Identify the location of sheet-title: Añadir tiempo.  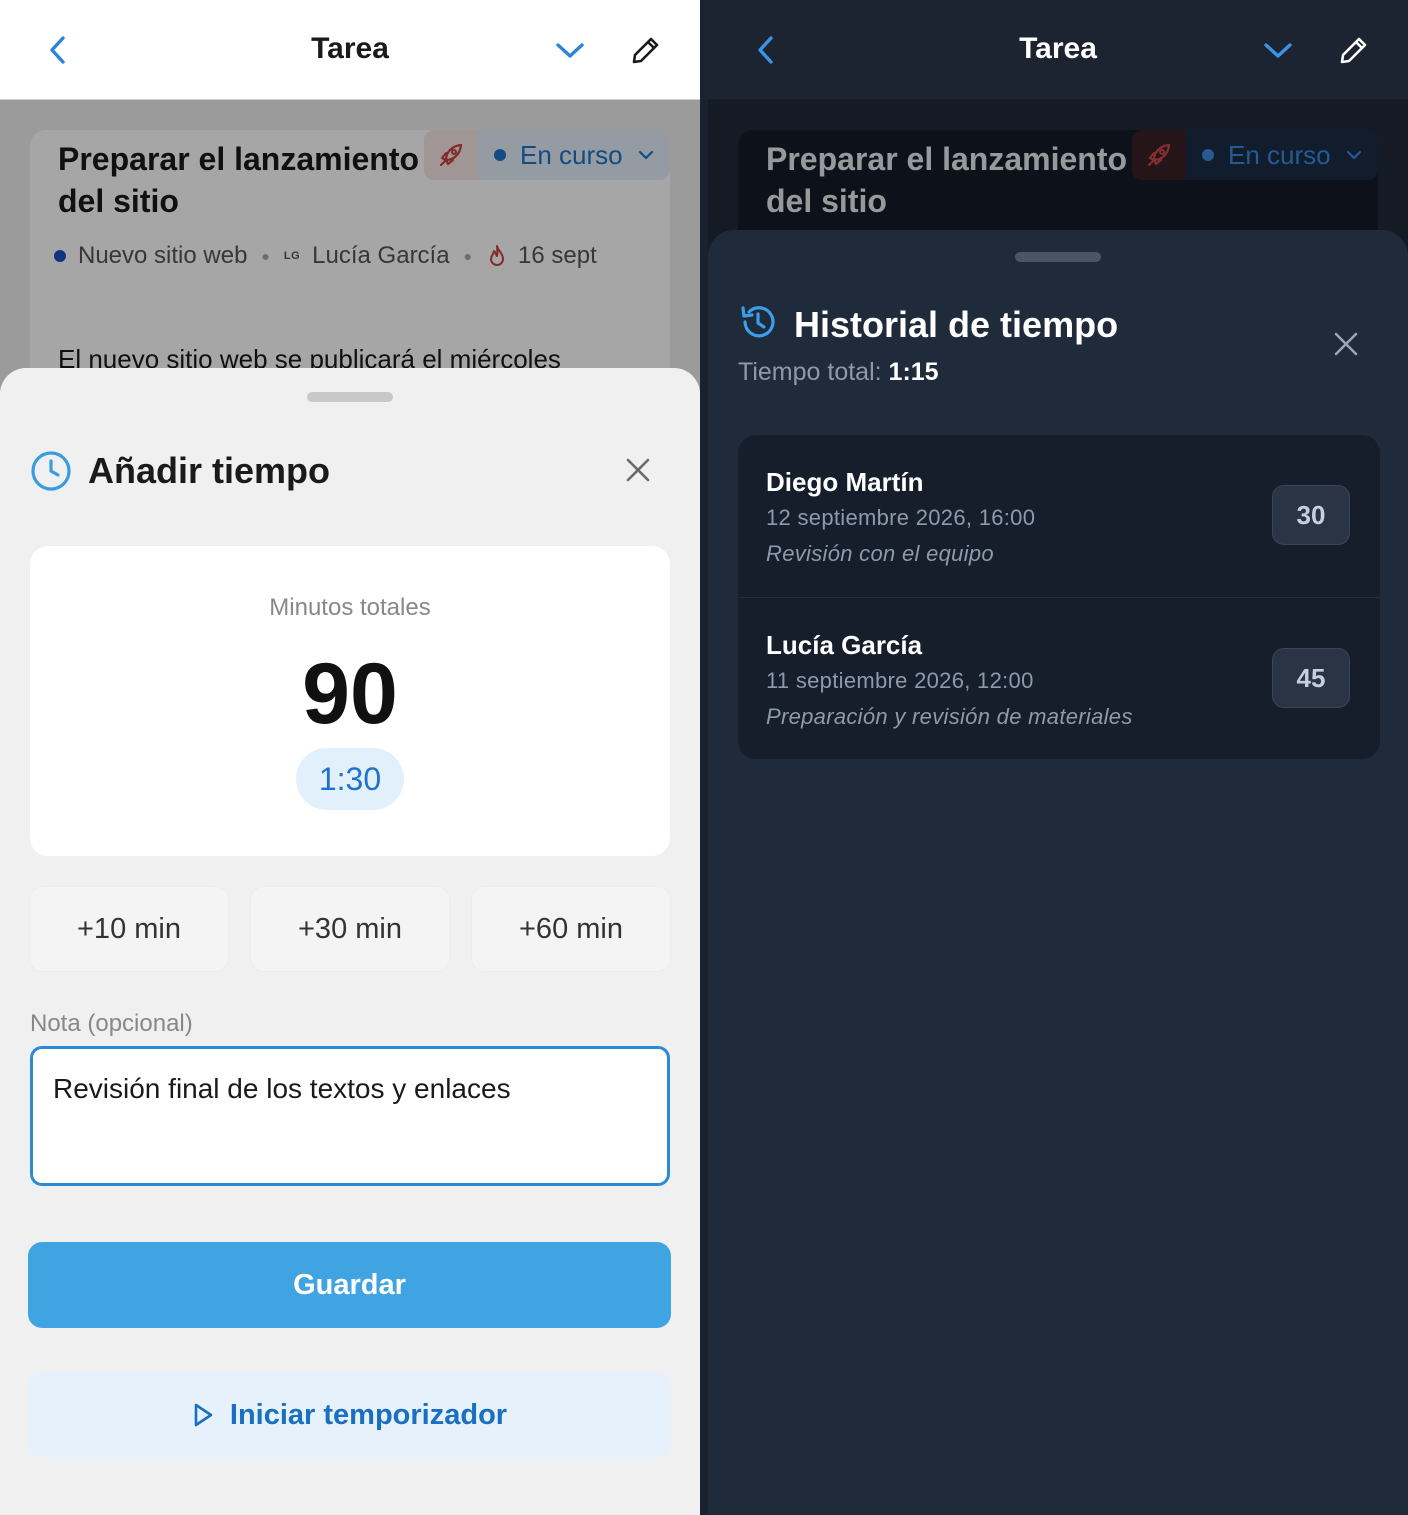
(209, 470).